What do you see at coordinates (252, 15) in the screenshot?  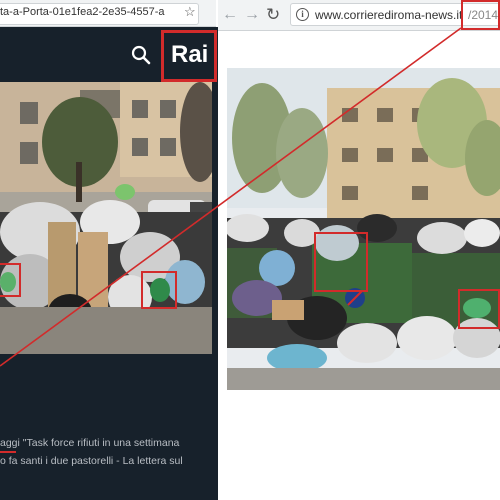 I see `forward-arrow-icon: →` at bounding box center [252, 15].